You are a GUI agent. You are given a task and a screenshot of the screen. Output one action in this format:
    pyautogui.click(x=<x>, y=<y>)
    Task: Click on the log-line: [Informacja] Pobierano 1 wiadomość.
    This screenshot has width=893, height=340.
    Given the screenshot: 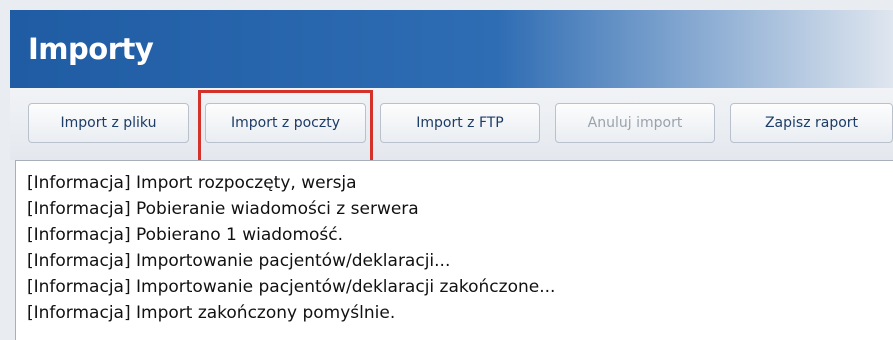 What is the action you would take?
    pyautogui.click(x=185, y=235)
    